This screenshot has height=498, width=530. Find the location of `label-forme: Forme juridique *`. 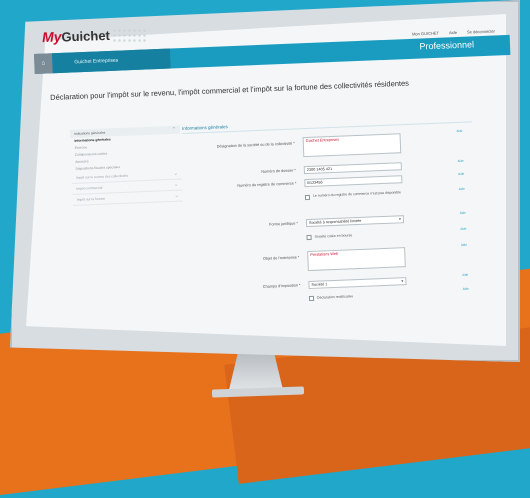

label-forme: Forme juridique * is located at coordinates (284, 224).